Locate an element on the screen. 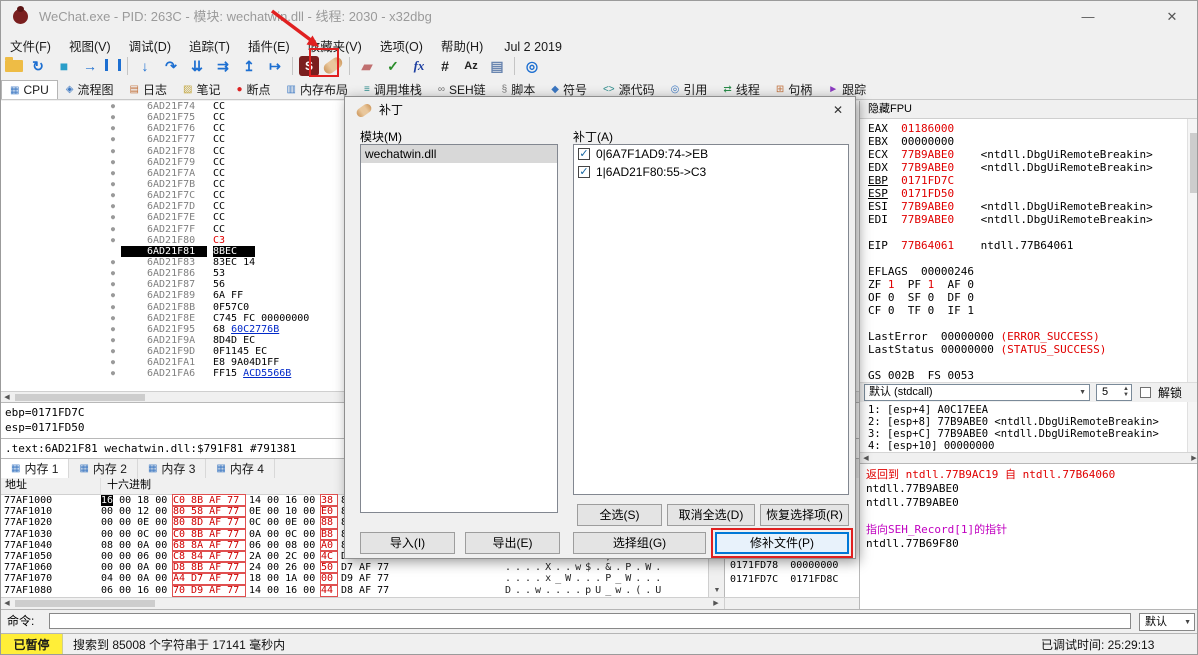  register-line: ESP 0171FD50 is located at coordinates (1027, 193).